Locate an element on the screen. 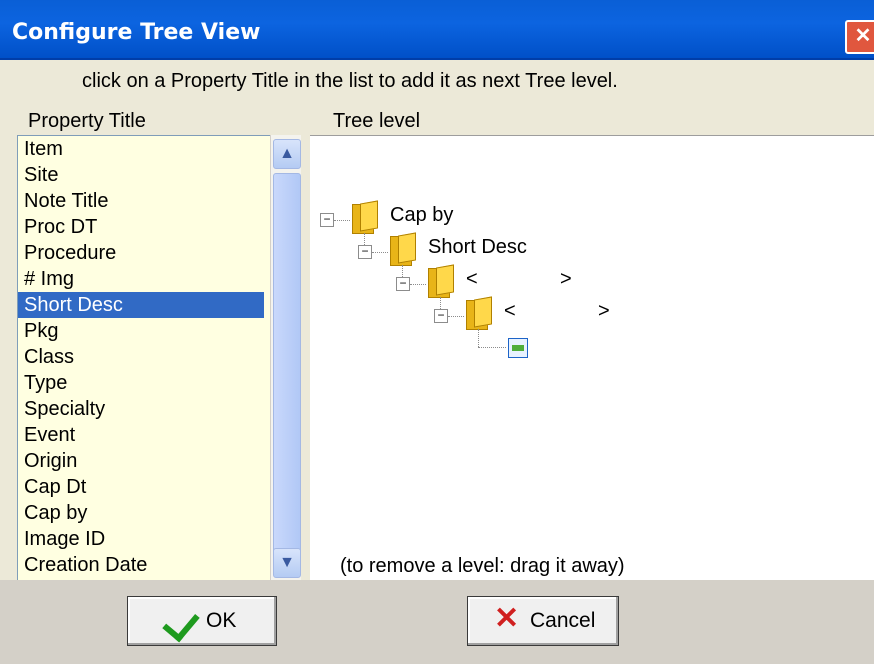 The image size is (874, 664). list-item: Pkg is located at coordinates (141, 331).